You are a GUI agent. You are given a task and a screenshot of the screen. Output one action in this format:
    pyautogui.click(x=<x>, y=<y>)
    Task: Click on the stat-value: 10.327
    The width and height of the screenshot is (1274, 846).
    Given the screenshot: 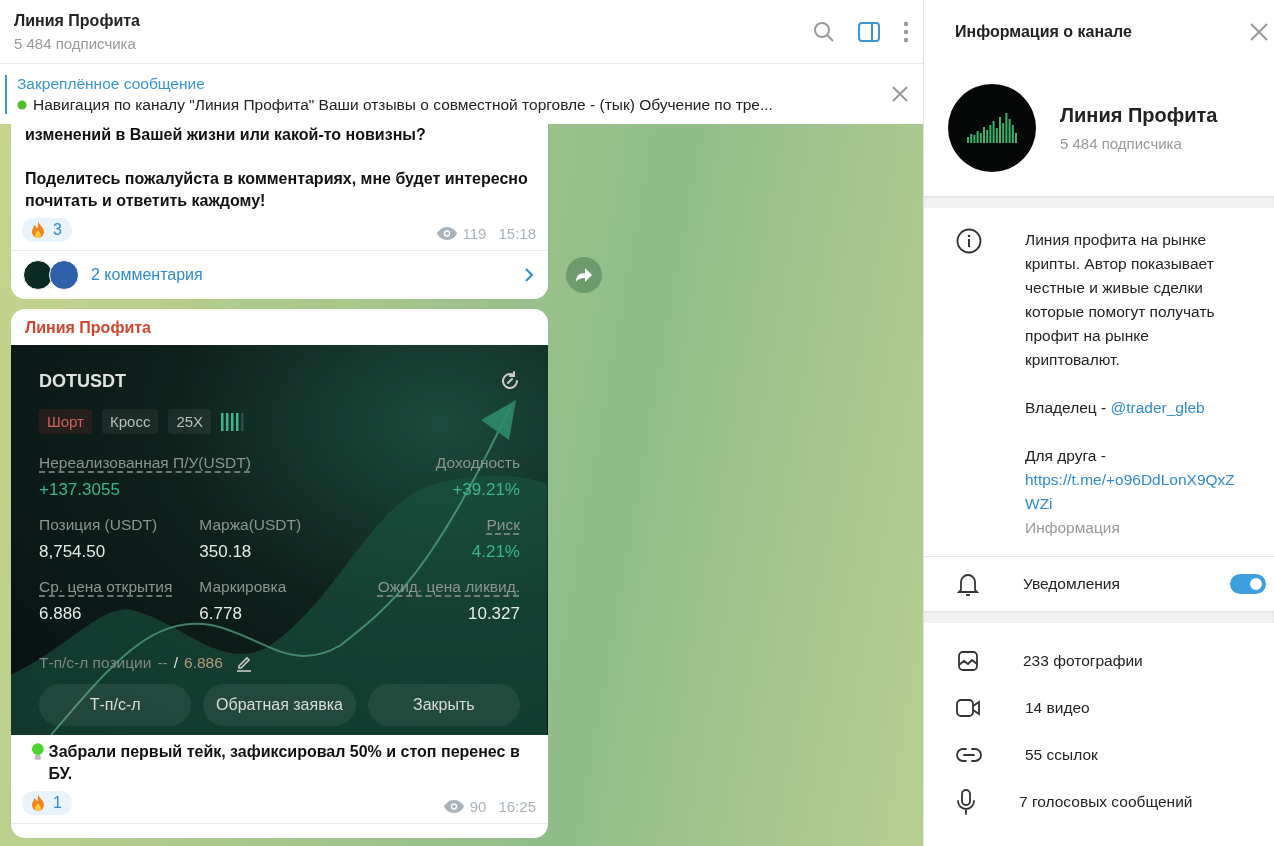 What is the action you would take?
    pyautogui.click(x=493, y=614)
    